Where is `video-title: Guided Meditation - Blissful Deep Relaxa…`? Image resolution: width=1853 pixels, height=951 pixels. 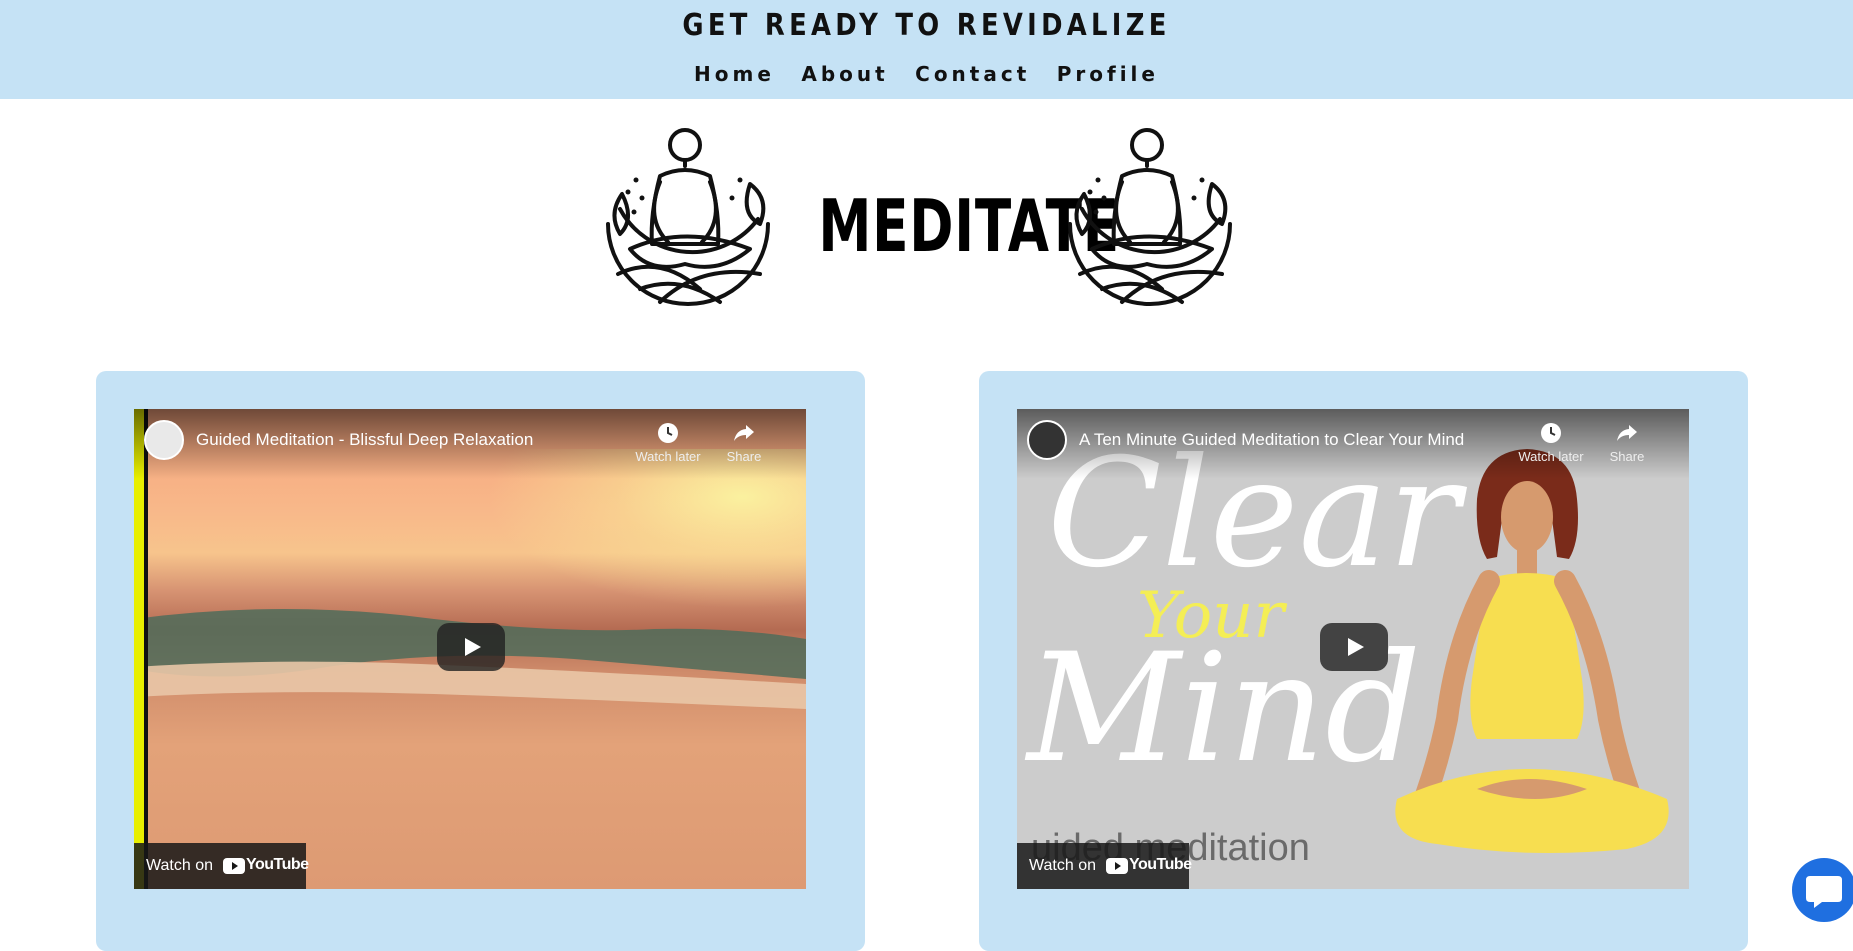 video-title: Guided Meditation - Blissful Deep Relaxa… is located at coordinates (364, 440).